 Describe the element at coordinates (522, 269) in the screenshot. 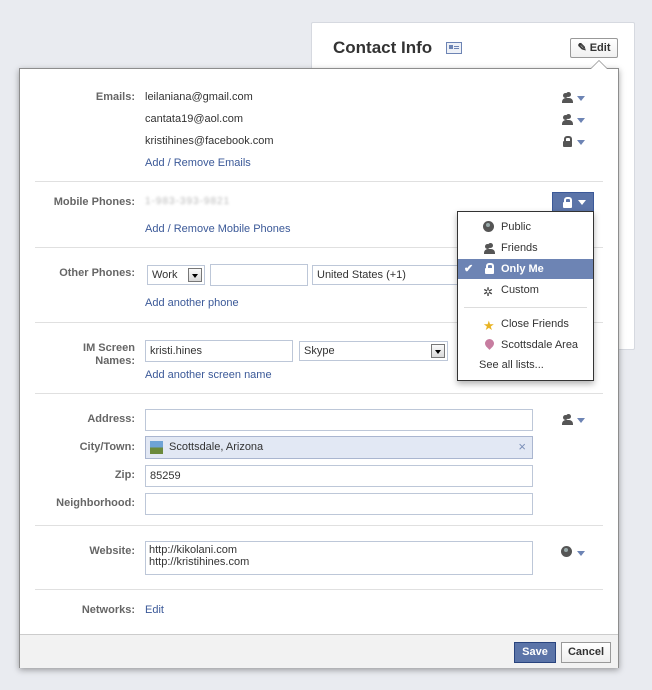

I see `privacy-option-label: Only Me` at that location.